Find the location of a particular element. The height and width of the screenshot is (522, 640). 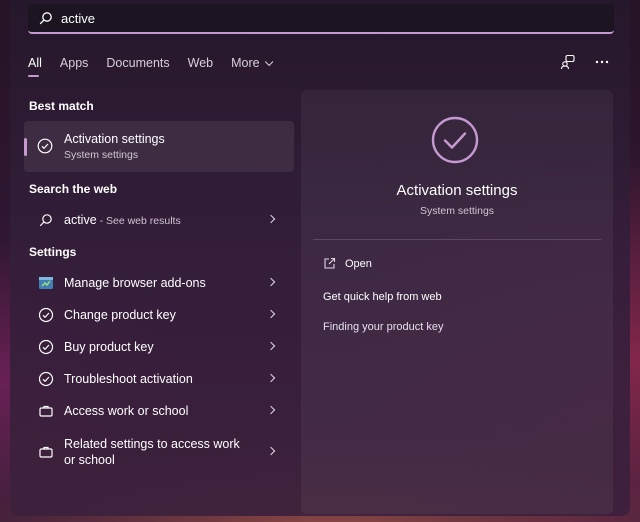

settings-item-browser-addons: Manage browser add-ons is located at coordinates (159, 283).